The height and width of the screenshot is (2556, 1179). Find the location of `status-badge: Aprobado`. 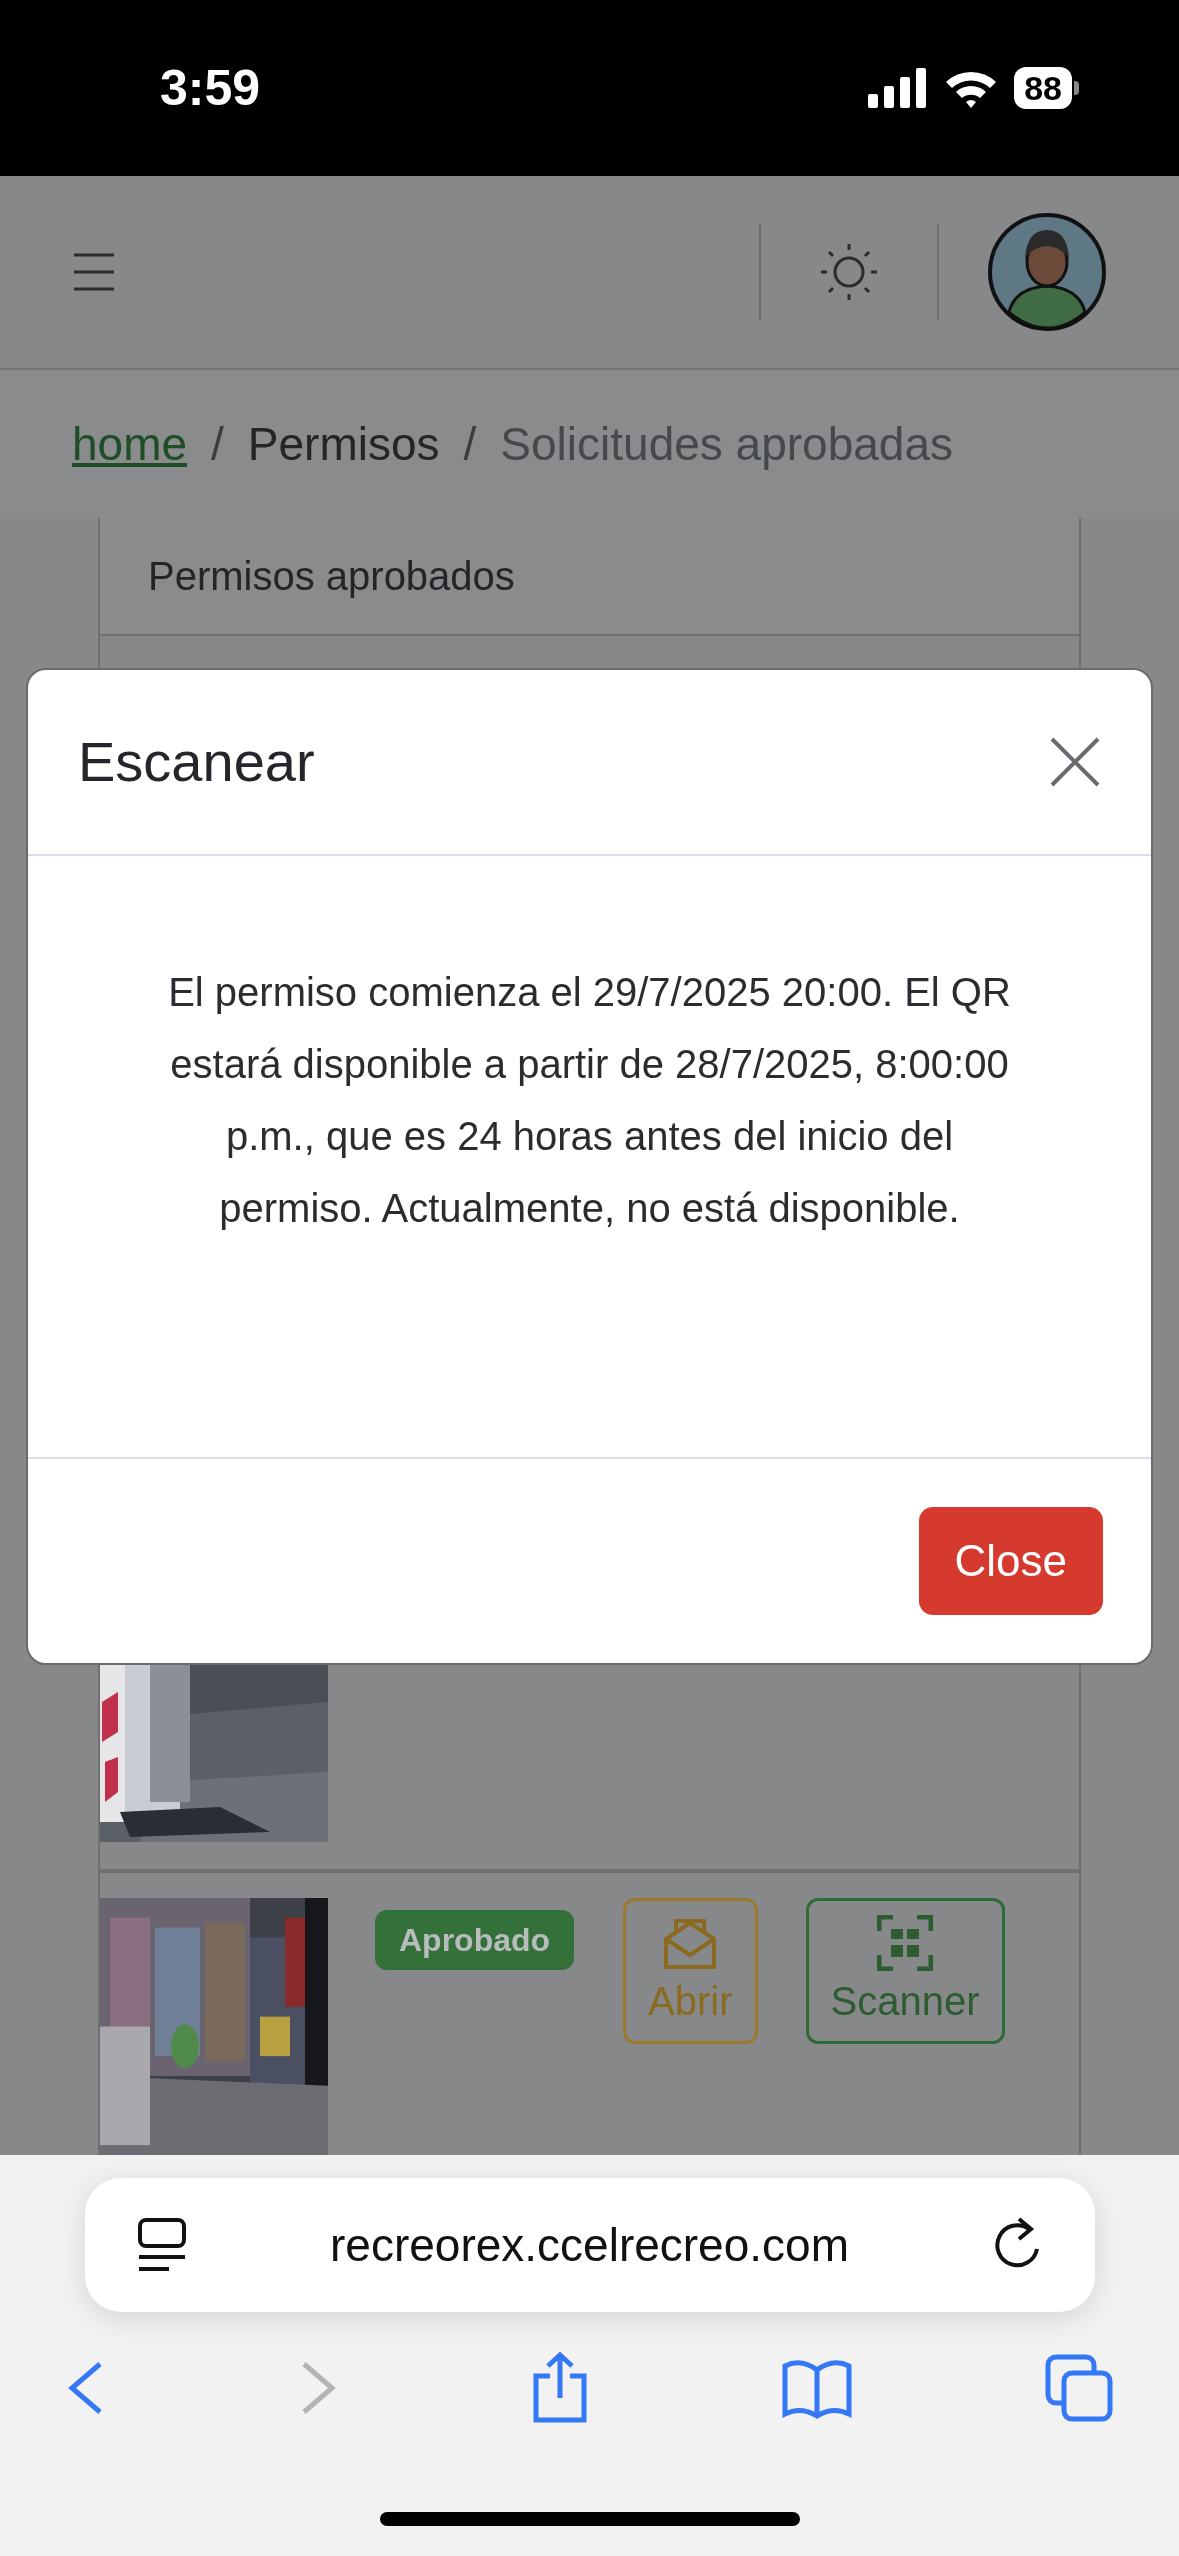

status-badge: Aprobado is located at coordinates (475, 1940).